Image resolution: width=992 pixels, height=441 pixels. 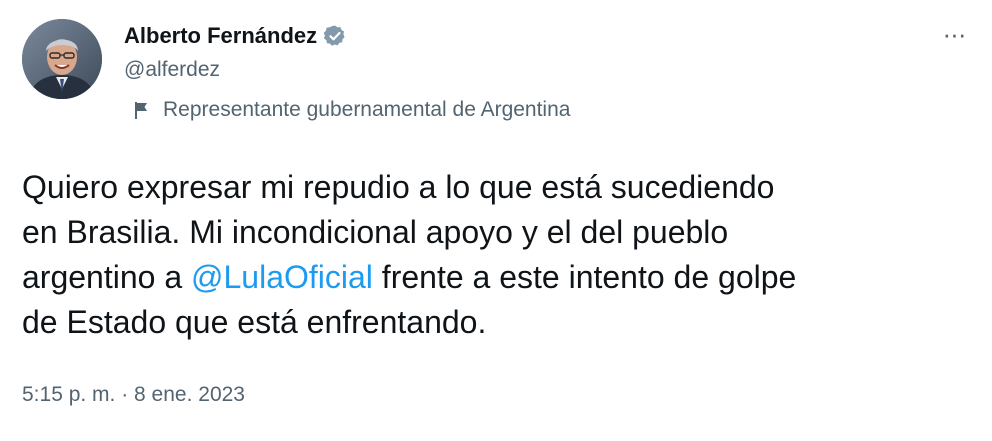 What do you see at coordinates (367, 109) in the screenshot?
I see `government-label-text: Representante gubernamental de Argentina` at bounding box center [367, 109].